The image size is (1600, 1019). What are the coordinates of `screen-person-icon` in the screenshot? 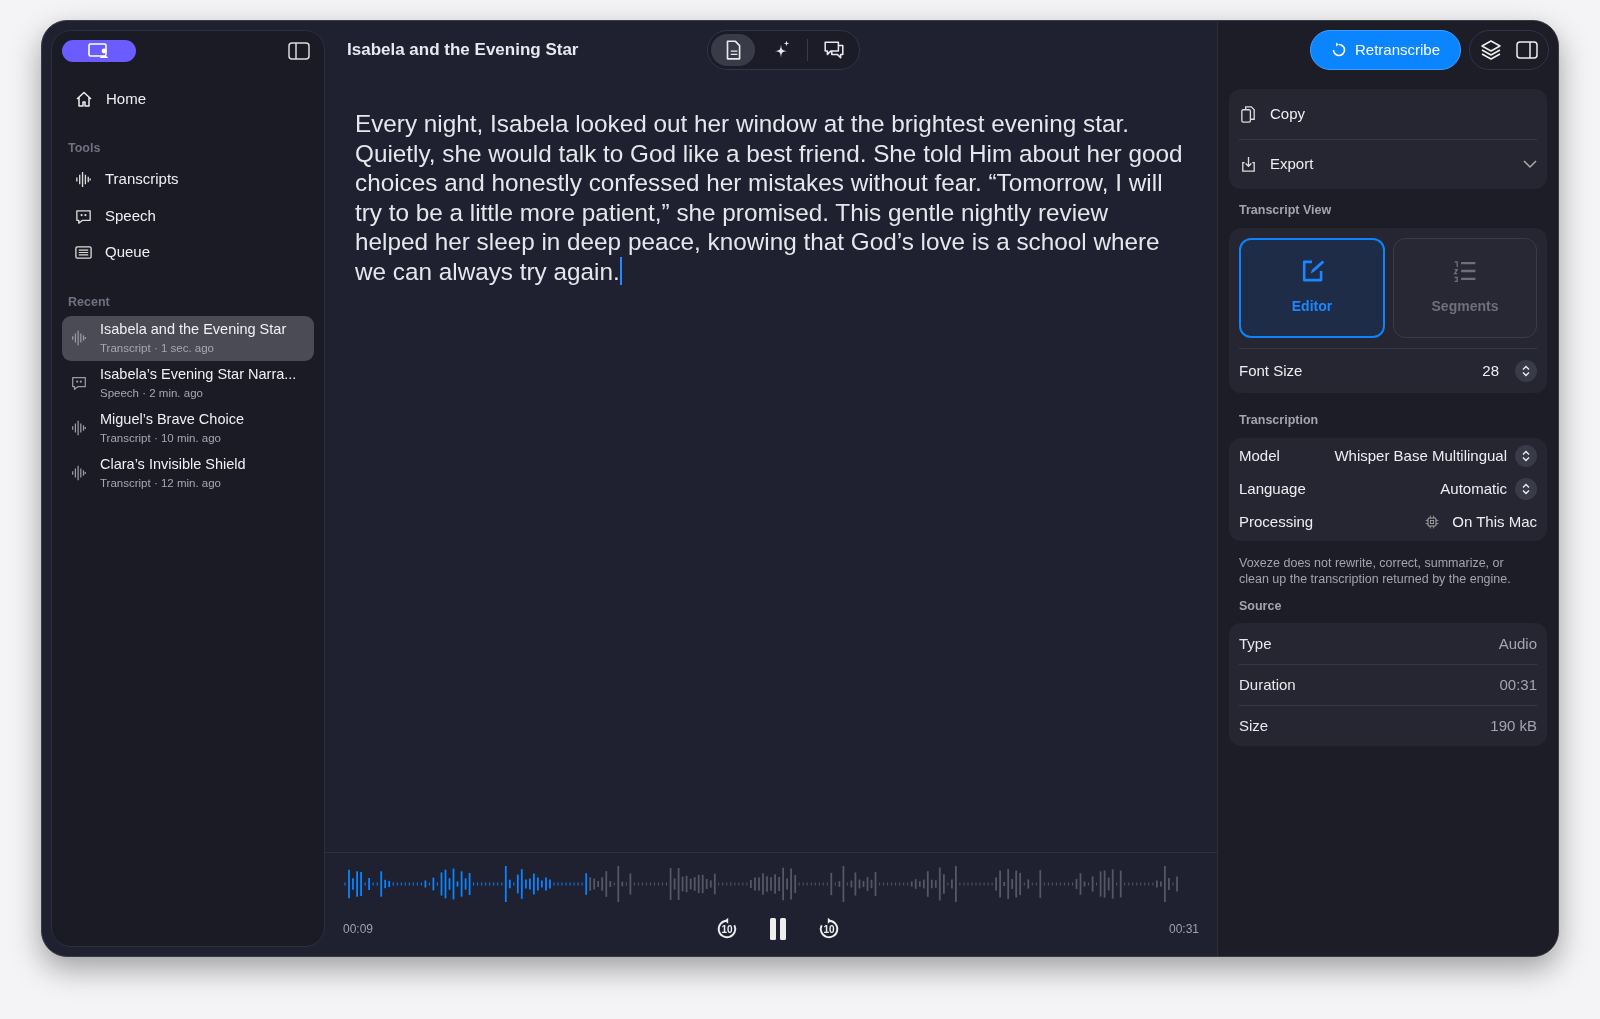 It's located at (99, 51).